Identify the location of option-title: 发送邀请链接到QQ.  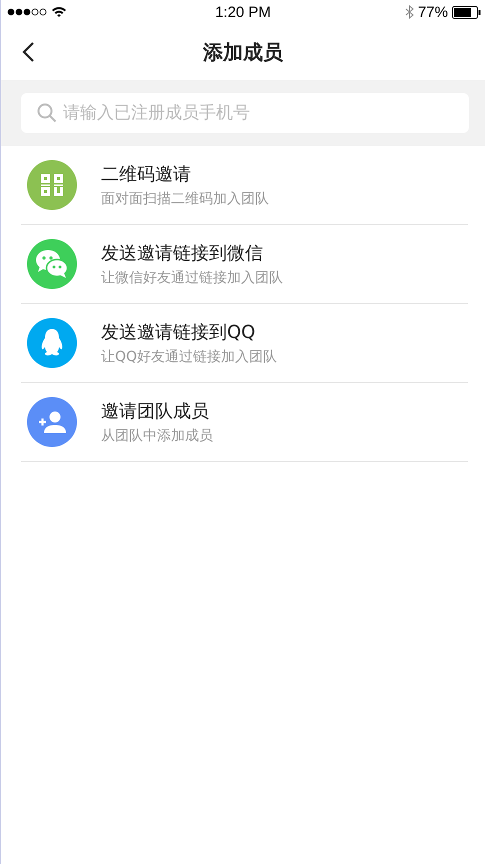
(178, 332).